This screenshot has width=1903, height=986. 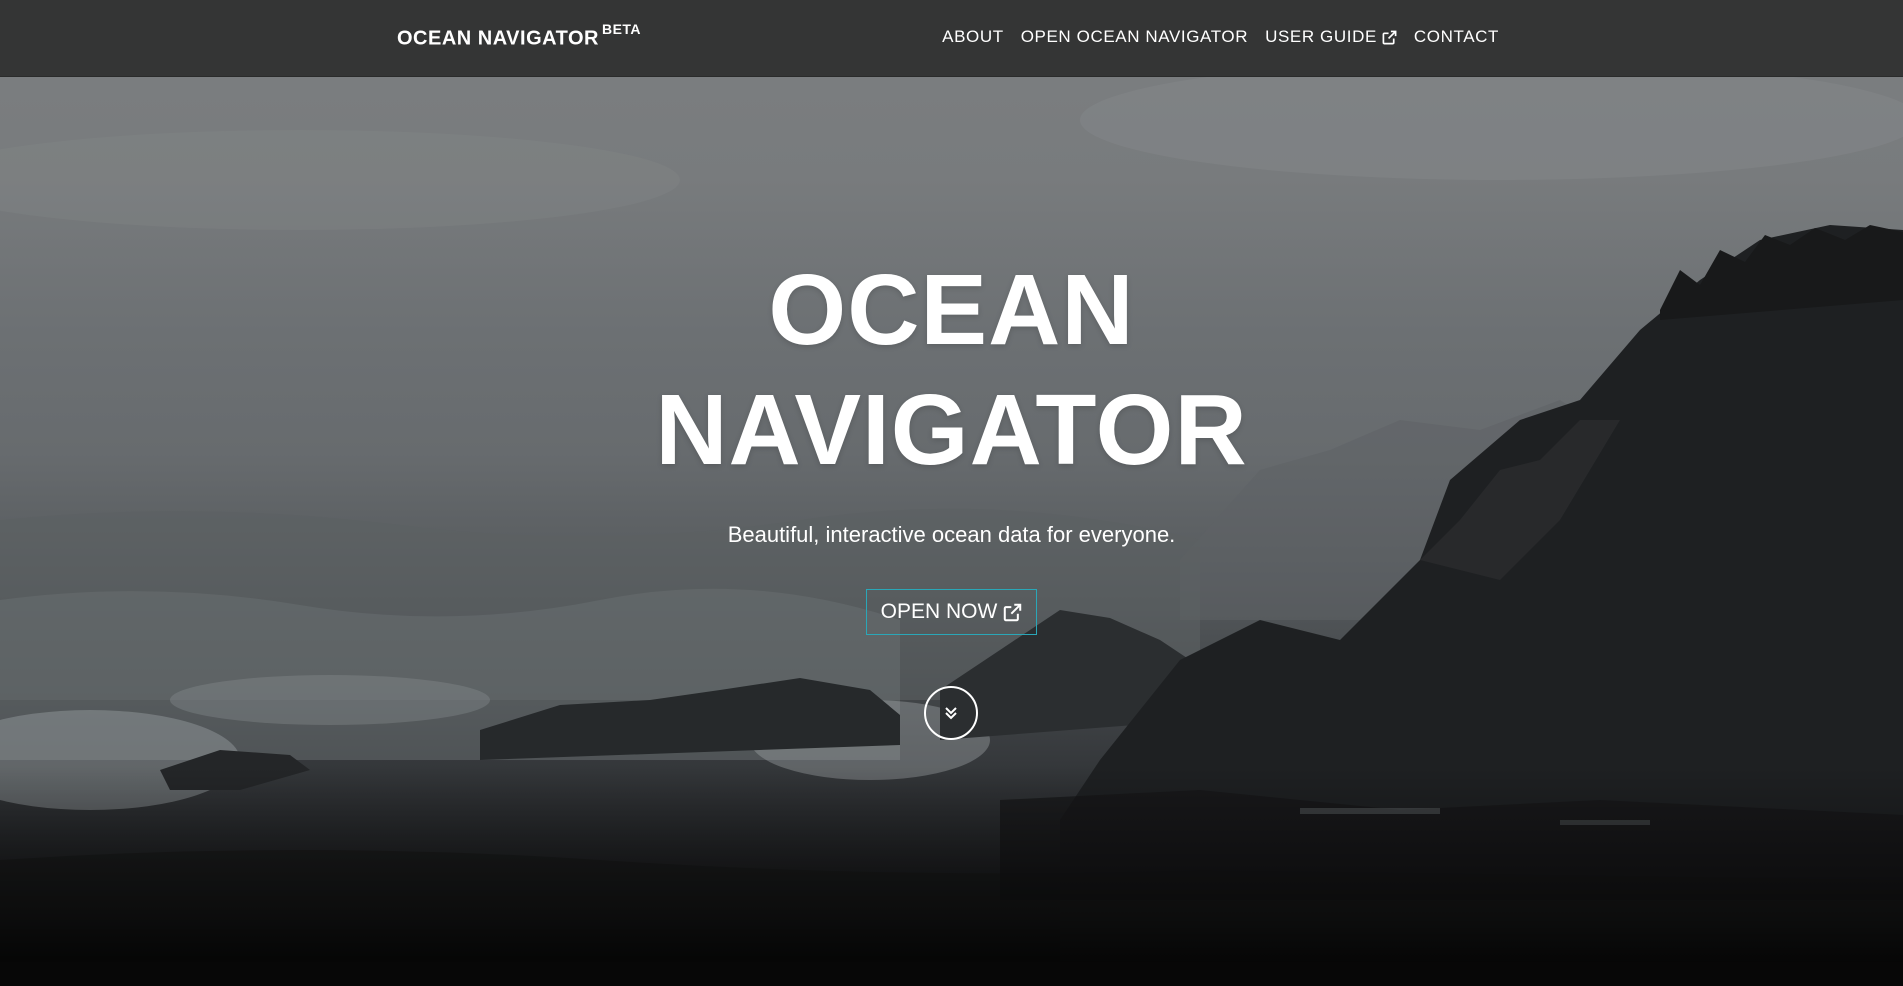 I want to click on open-now-button: OPEN NOW, so click(x=951, y=612).